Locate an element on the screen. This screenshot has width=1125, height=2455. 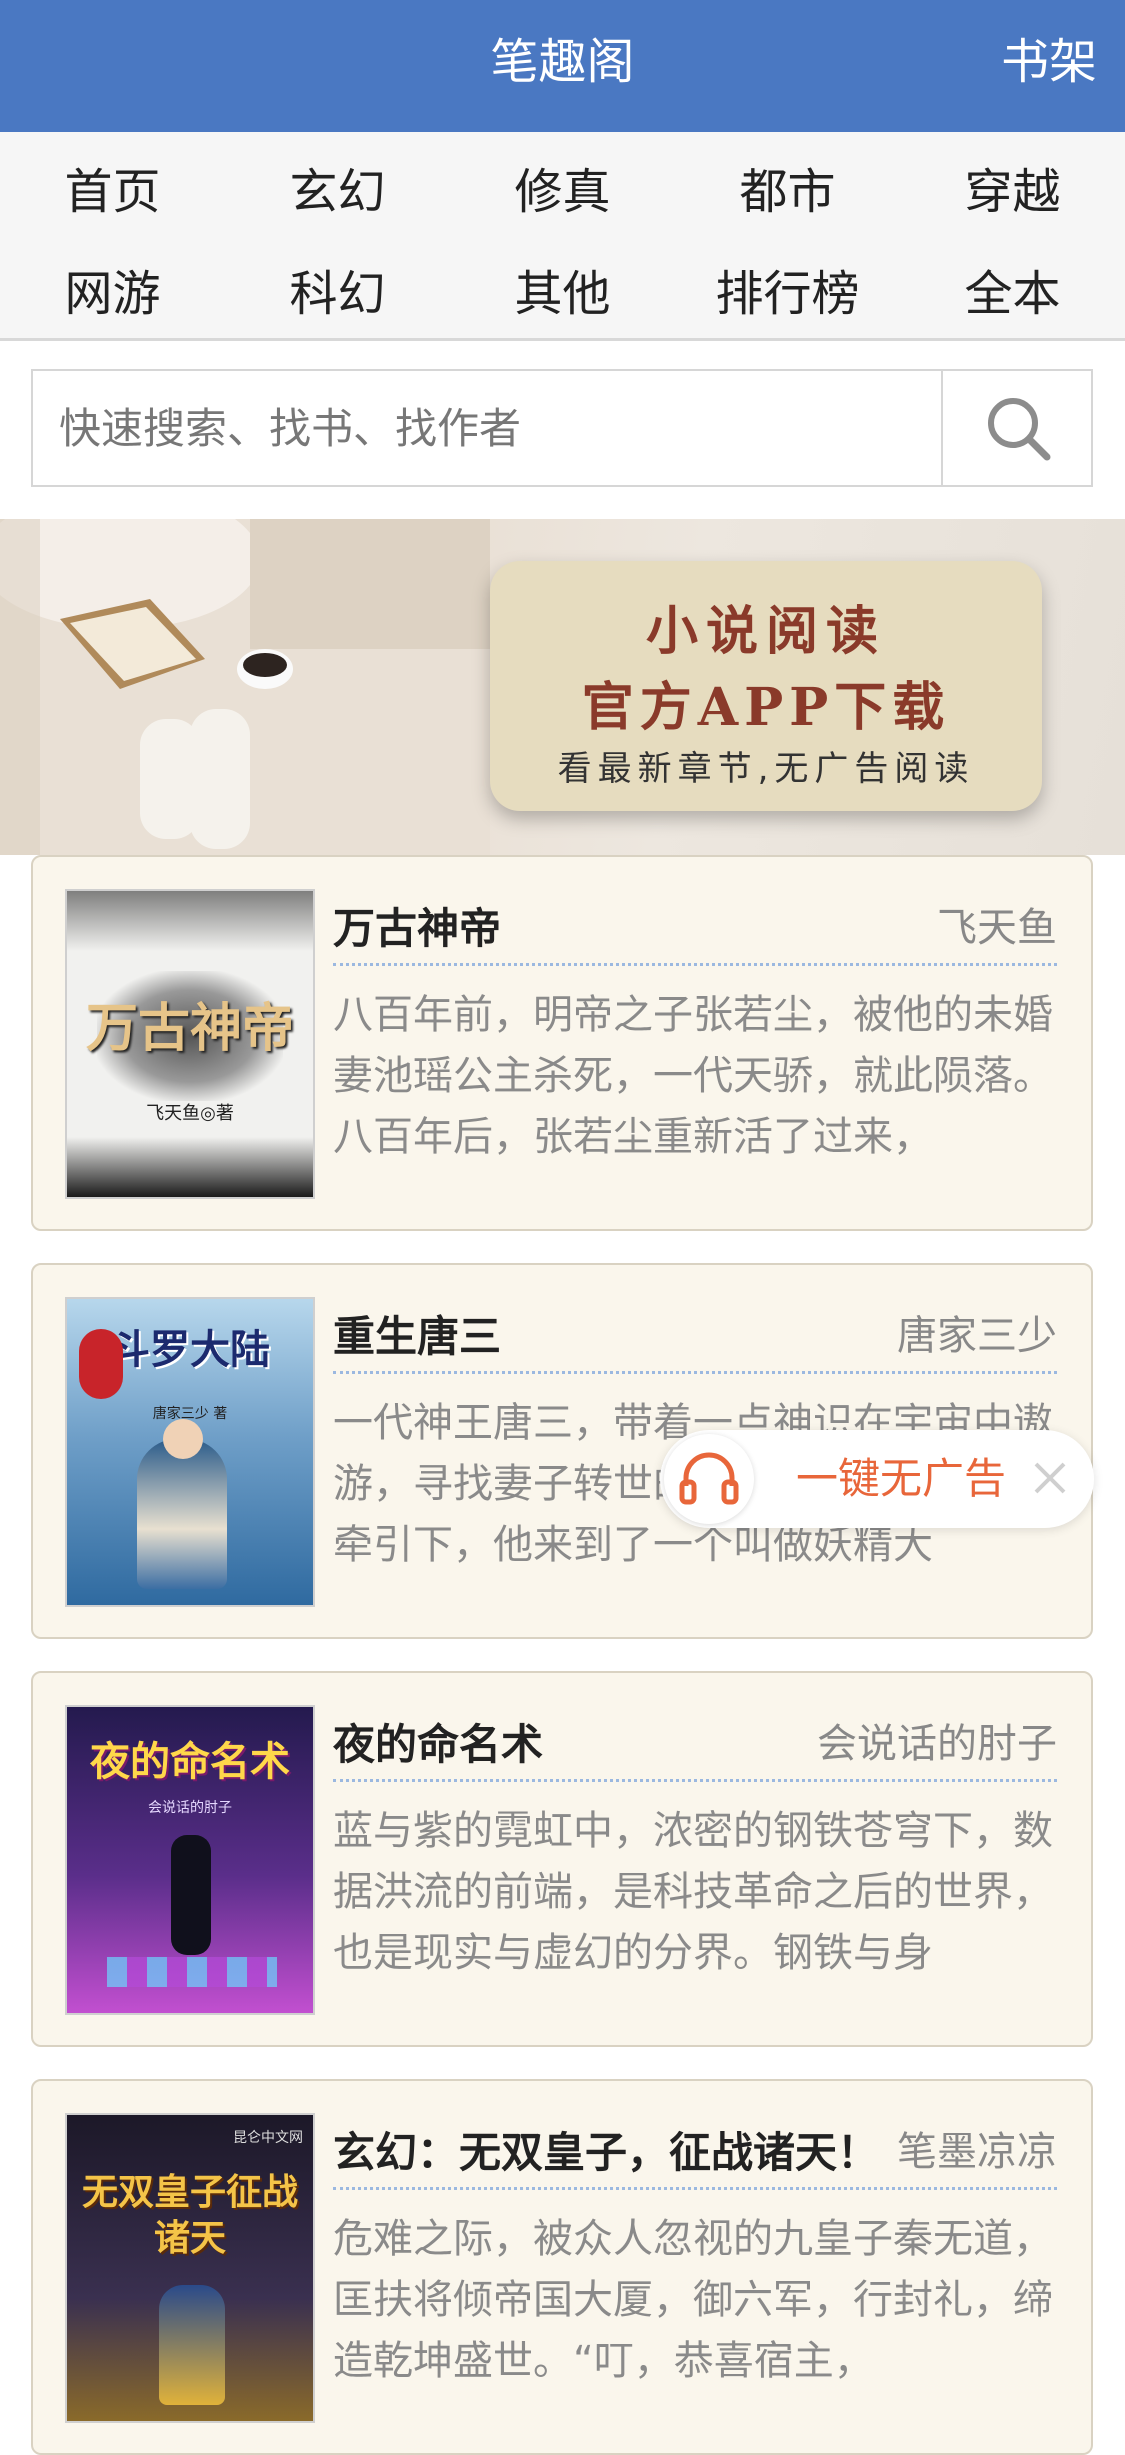
category-nav: 首页 玄幻 修真 都市 穿越 网游 科幻 其他 排行榜 全本 is located at coordinates (562, 236).